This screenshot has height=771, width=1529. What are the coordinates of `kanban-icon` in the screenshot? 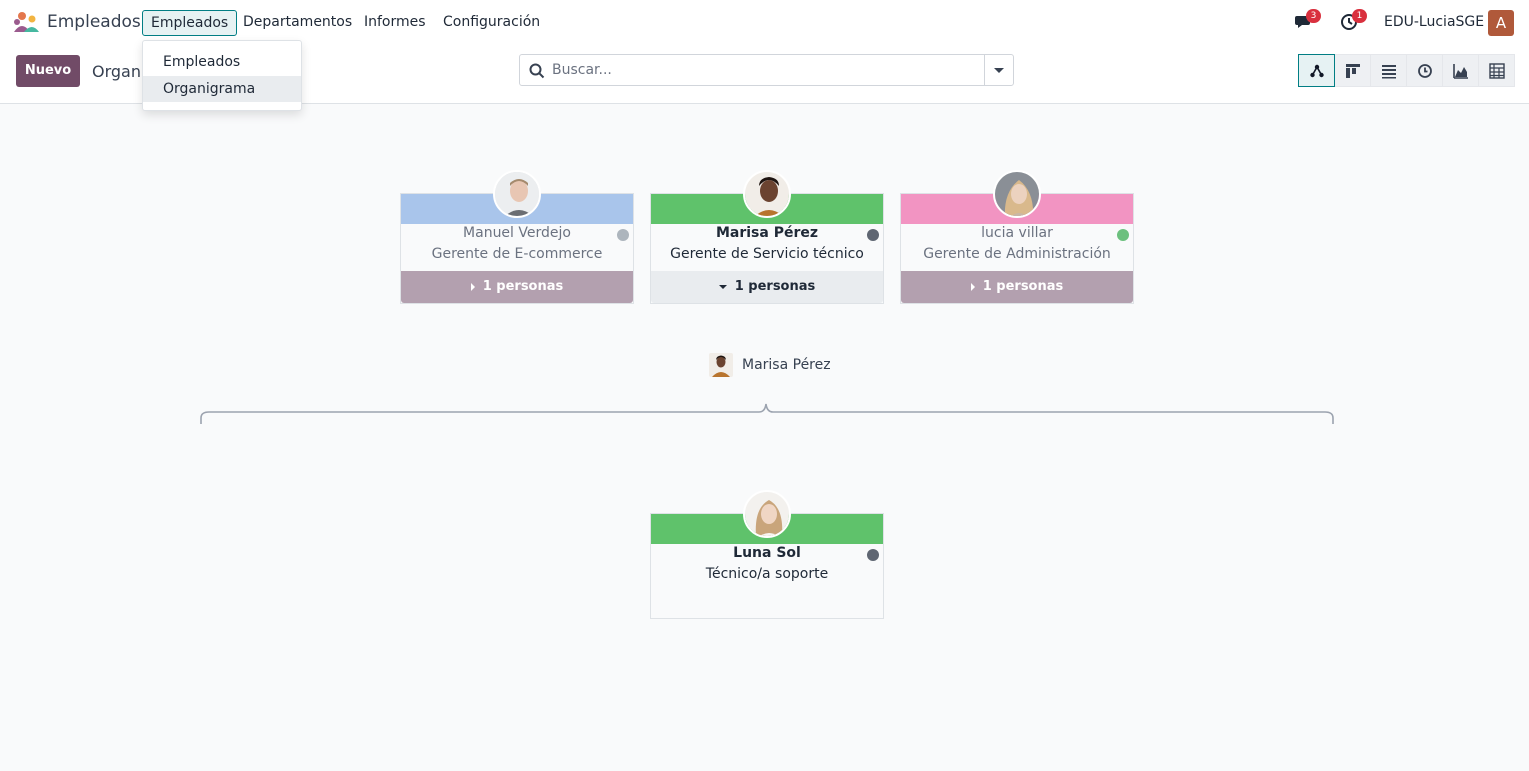 It's located at (1353, 71).